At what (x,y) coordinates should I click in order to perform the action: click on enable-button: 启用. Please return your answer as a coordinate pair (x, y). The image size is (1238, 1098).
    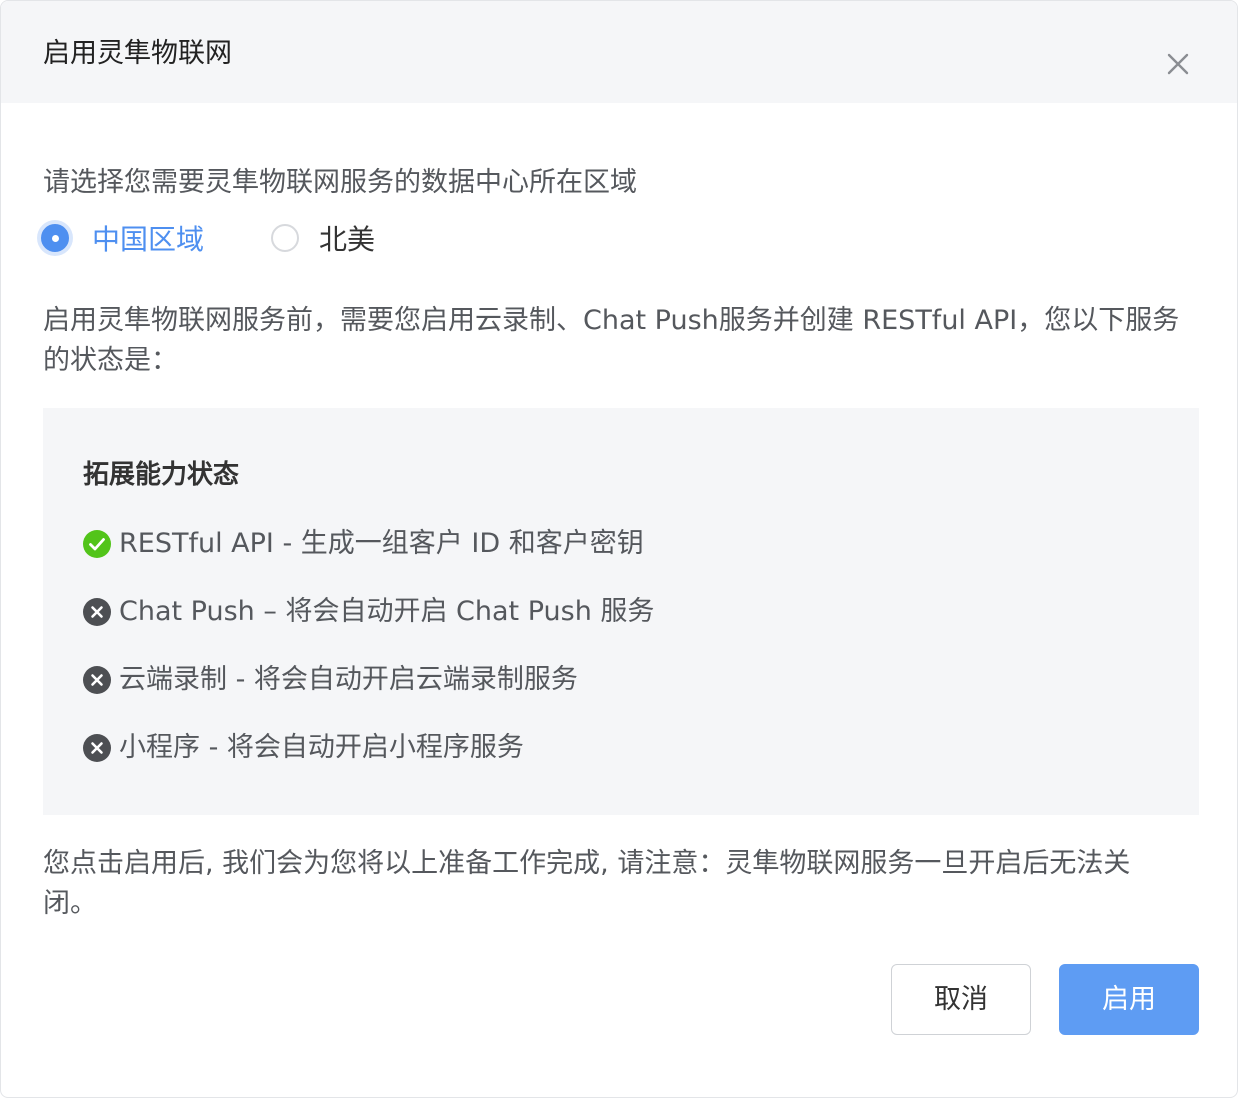
    Looking at the image, I should click on (1129, 999).